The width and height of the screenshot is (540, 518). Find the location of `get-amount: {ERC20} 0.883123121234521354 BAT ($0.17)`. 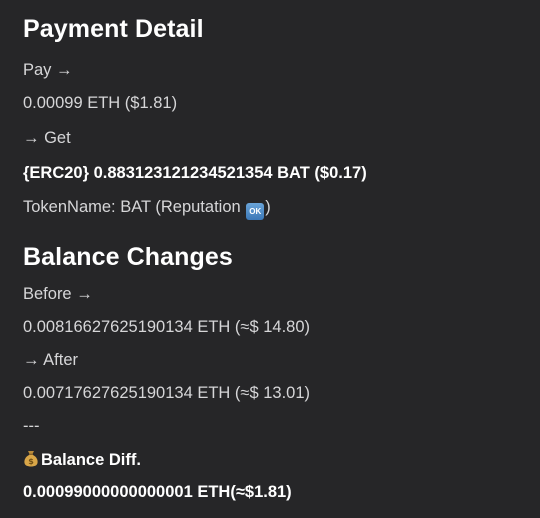

get-amount: {ERC20} 0.883123121234521354 BAT ($0.17) is located at coordinates (195, 173).